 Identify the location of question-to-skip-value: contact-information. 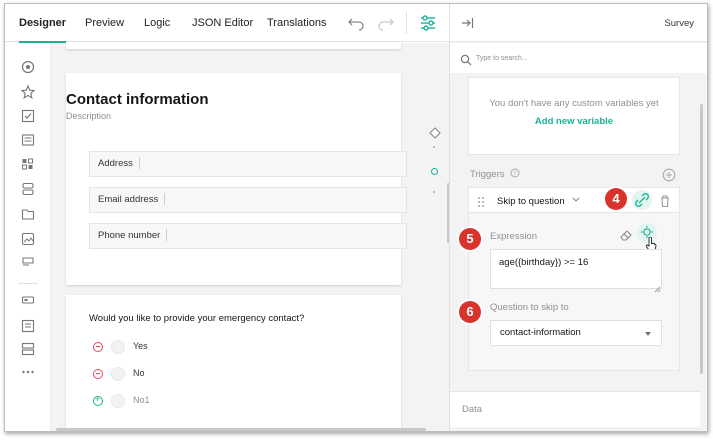
(540, 332).